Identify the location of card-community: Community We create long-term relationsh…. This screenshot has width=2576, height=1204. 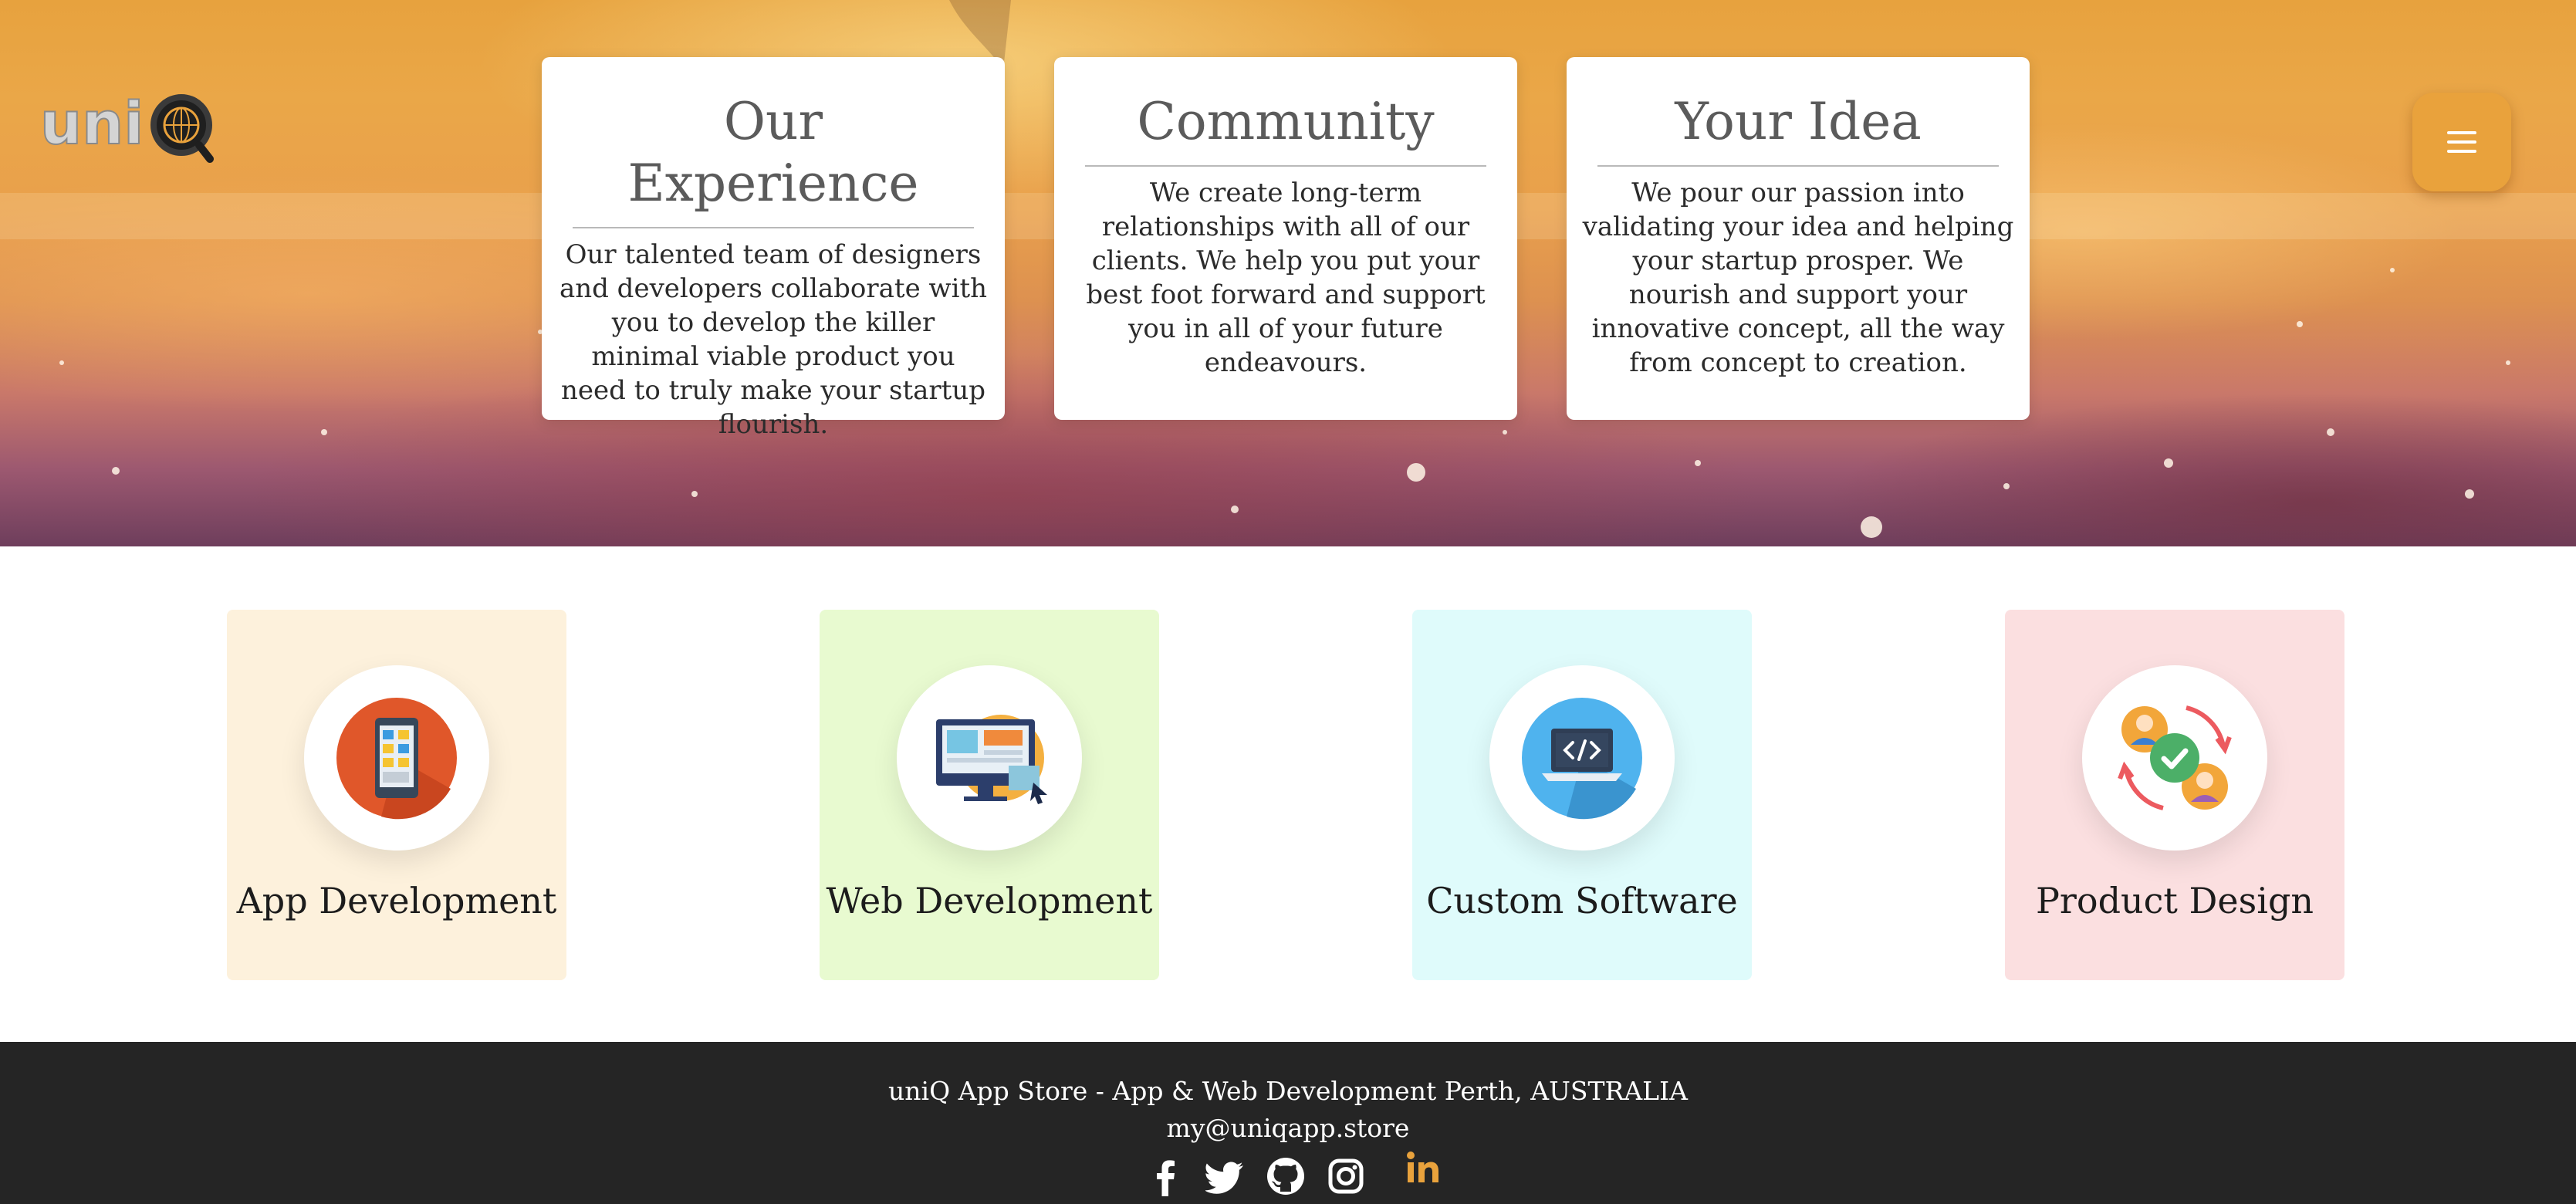
(1285, 238).